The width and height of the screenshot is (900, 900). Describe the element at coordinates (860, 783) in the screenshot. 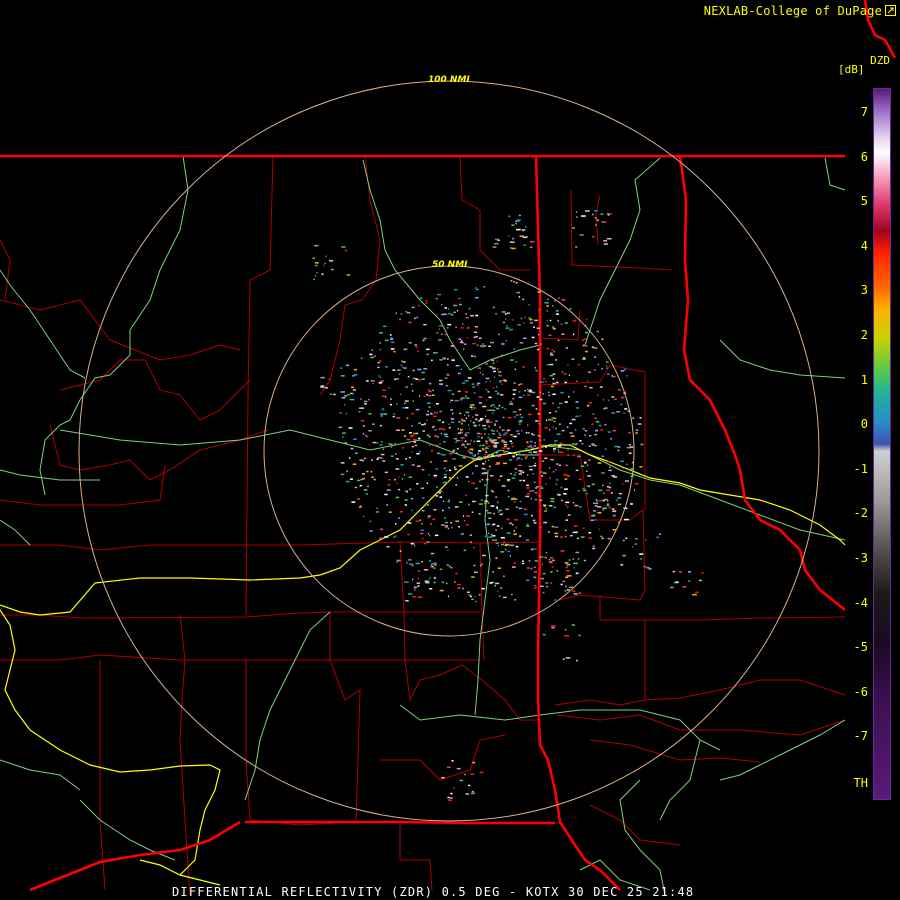

I see `color-scale-tick: TH` at that location.